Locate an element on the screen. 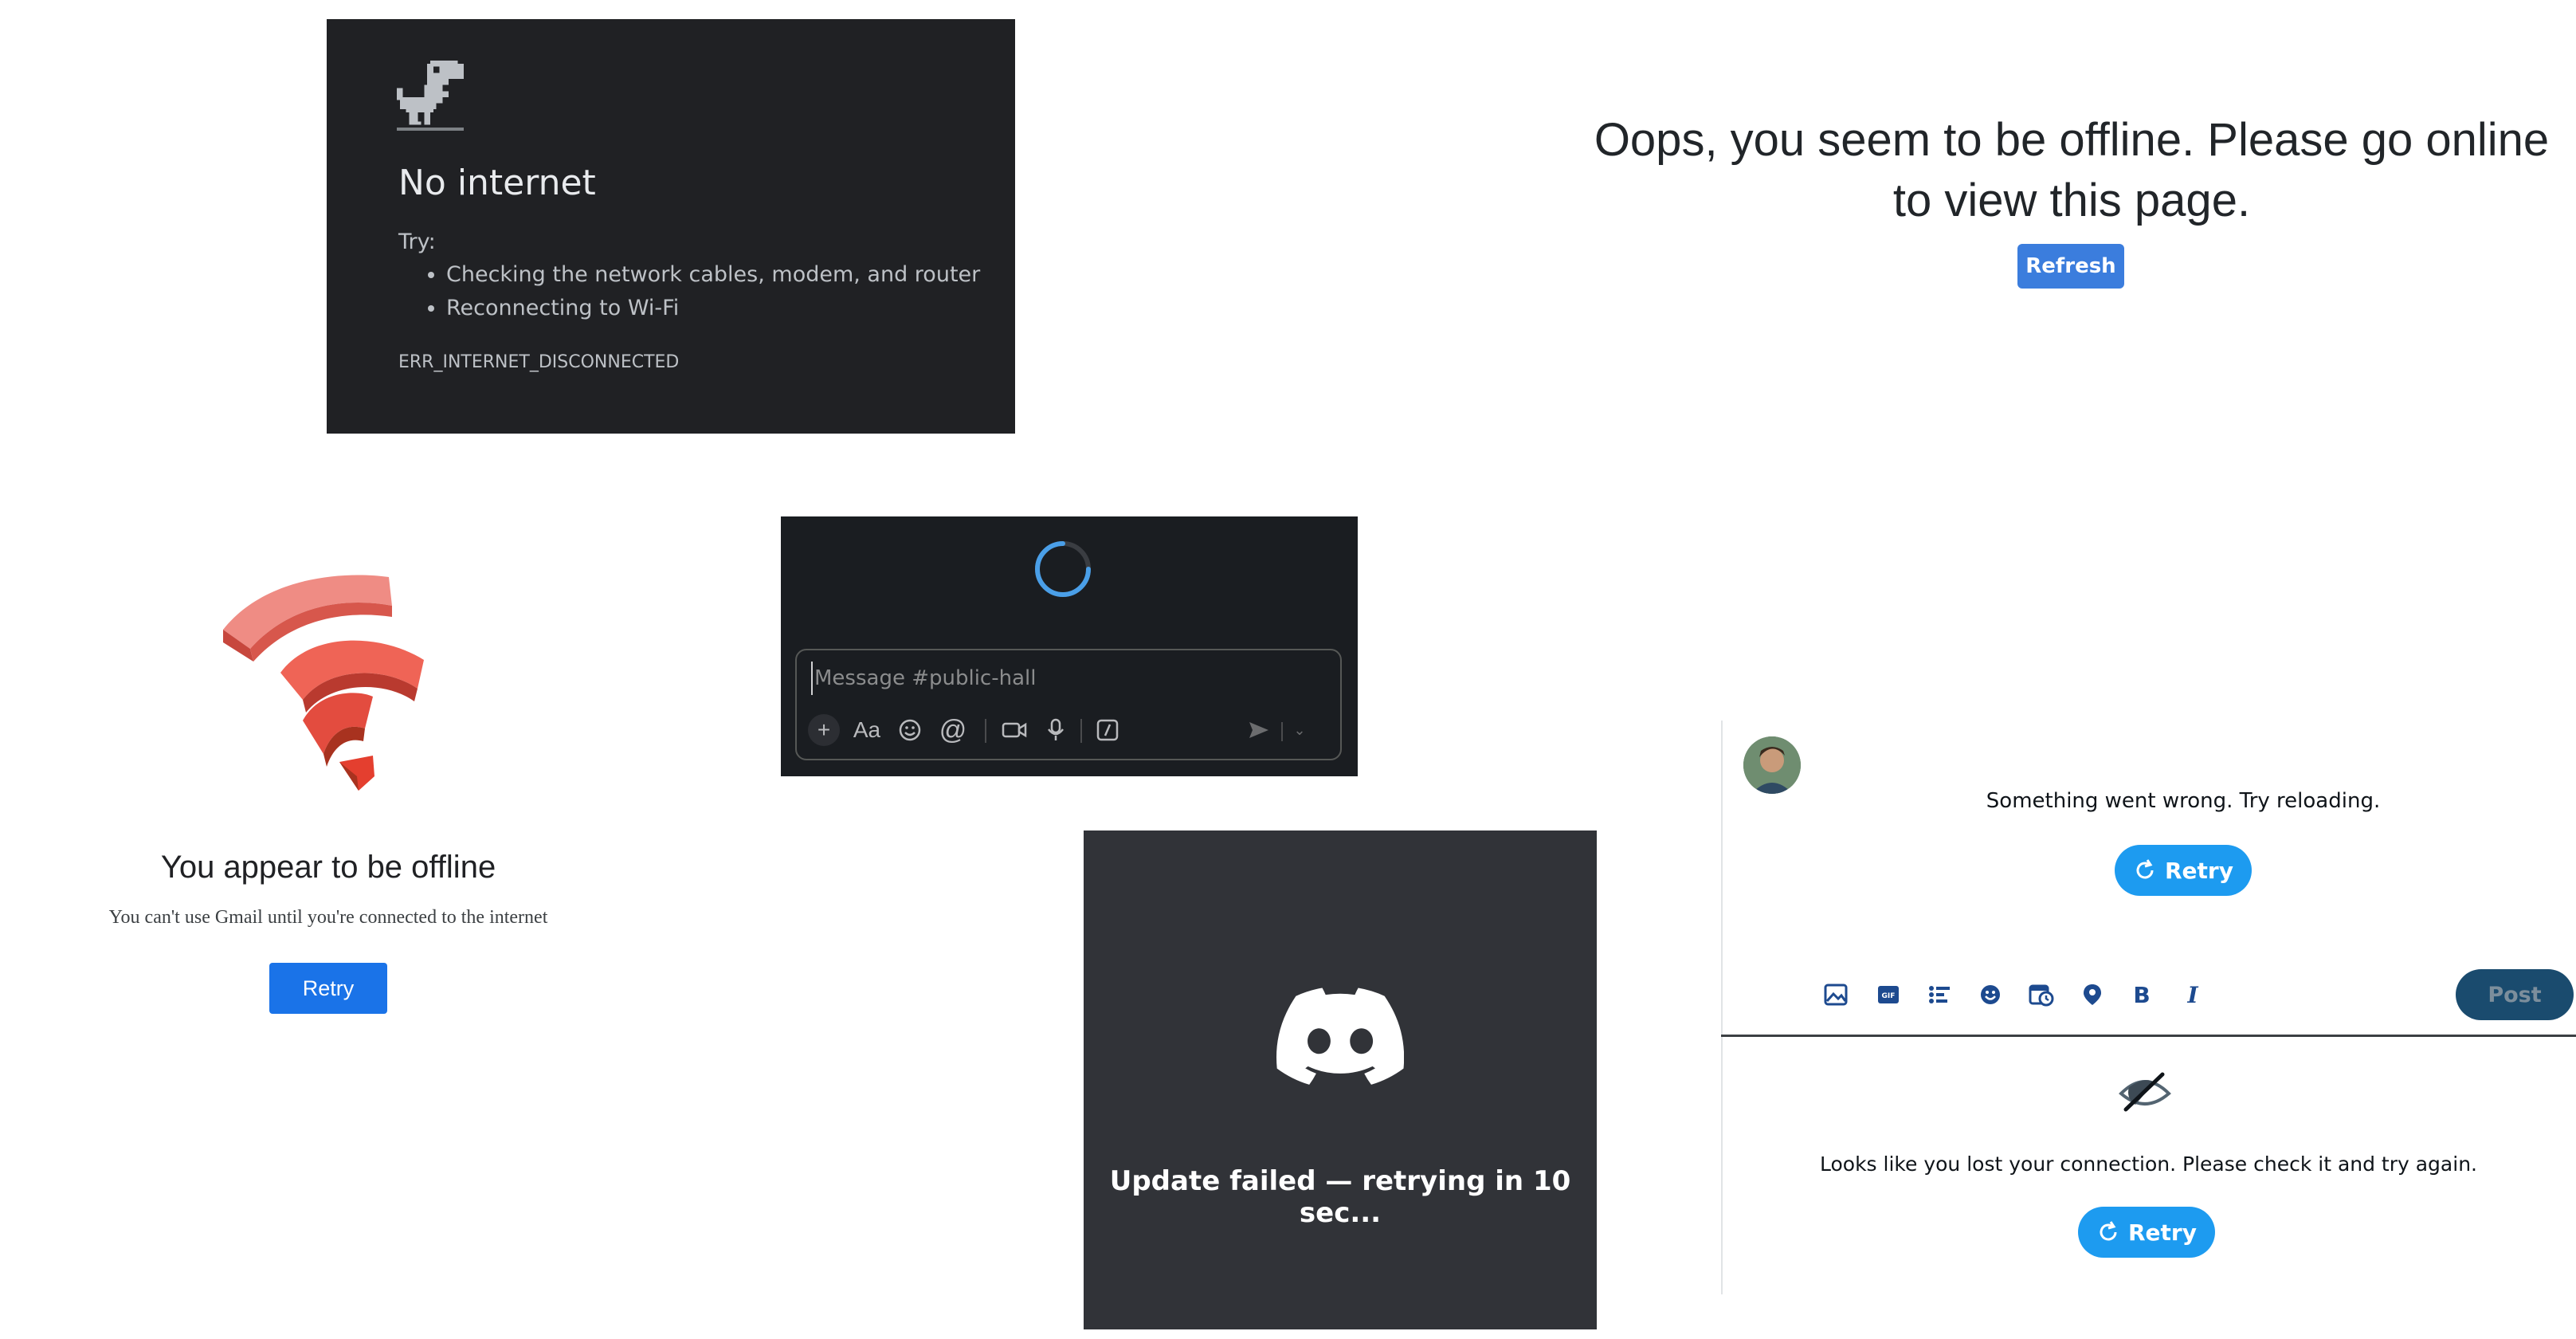 The image size is (2576, 1339). bold-icon: B is located at coordinates (2142, 994).